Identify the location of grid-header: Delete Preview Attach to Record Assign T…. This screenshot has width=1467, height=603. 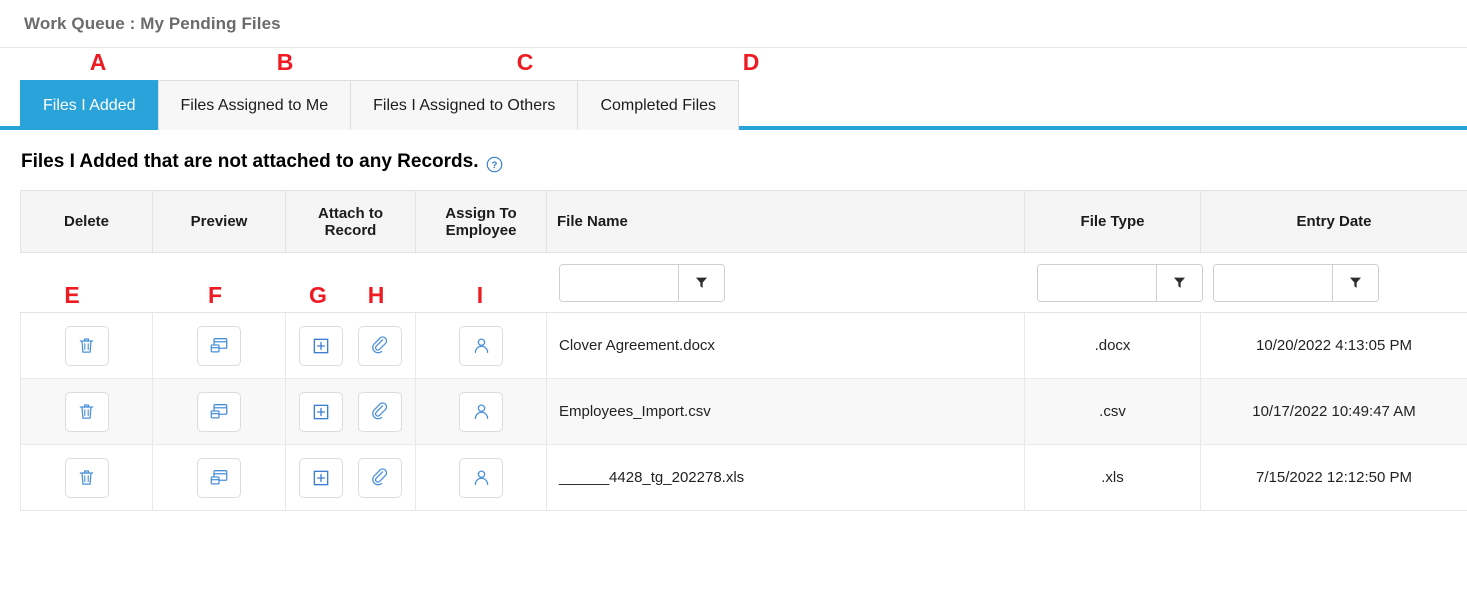
(743, 221).